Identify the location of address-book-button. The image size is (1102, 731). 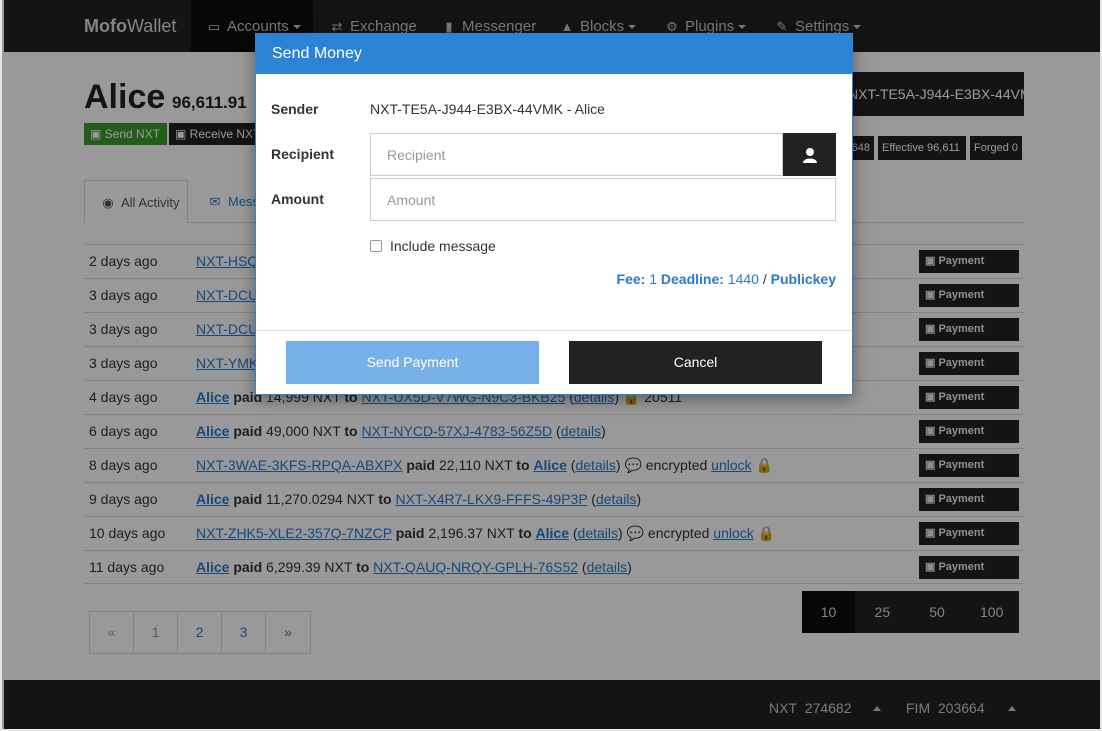
(809, 154).